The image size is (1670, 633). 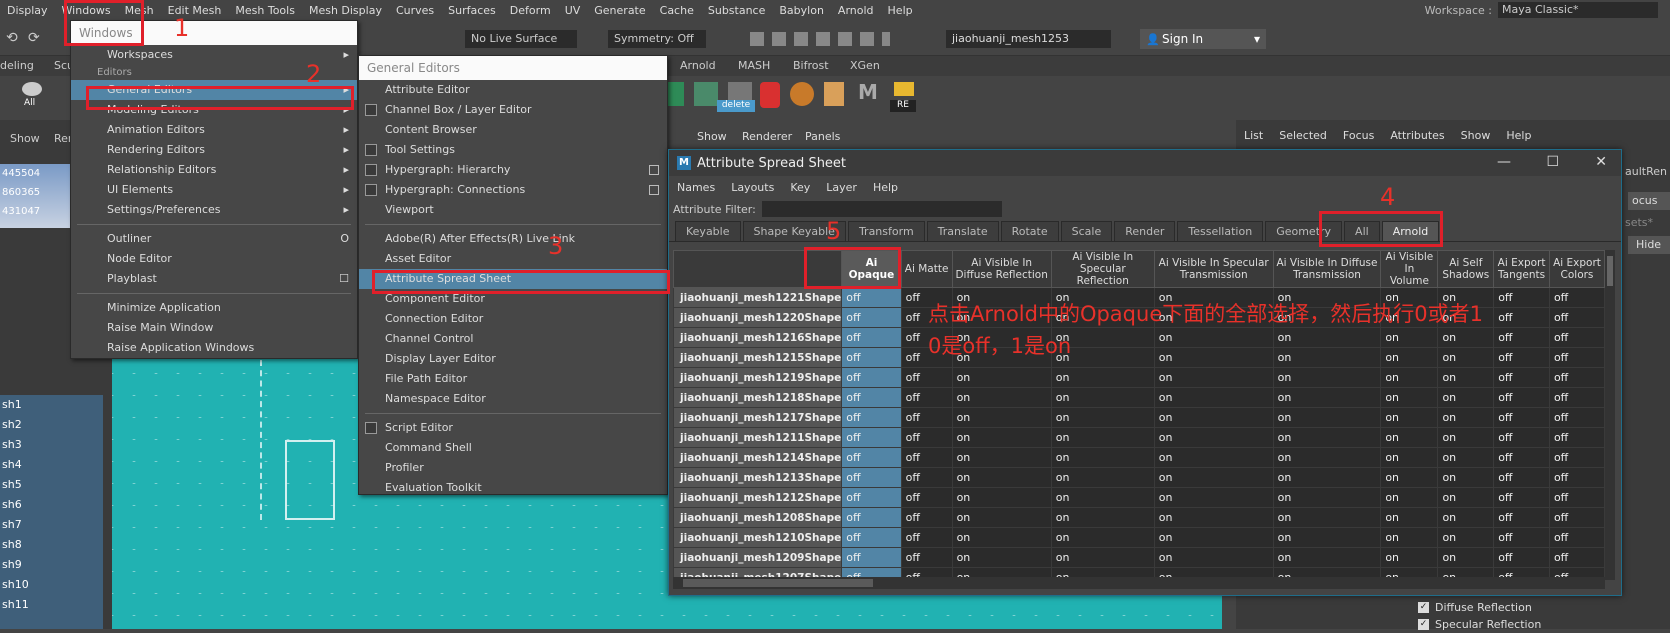 What do you see at coordinates (1479, 624) in the screenshot?
I see `specular-reflection-checkbox: ✓ Specular Reflection` at bounding box center [1479, 624].